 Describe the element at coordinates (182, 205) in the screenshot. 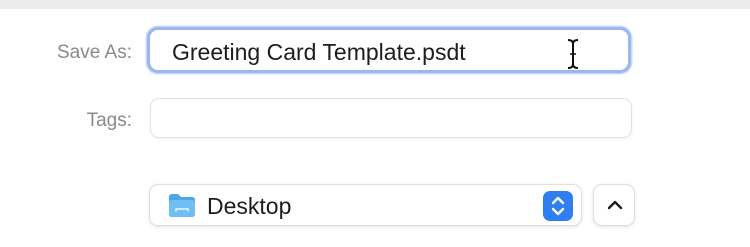

I see `folder-icon` at that location.